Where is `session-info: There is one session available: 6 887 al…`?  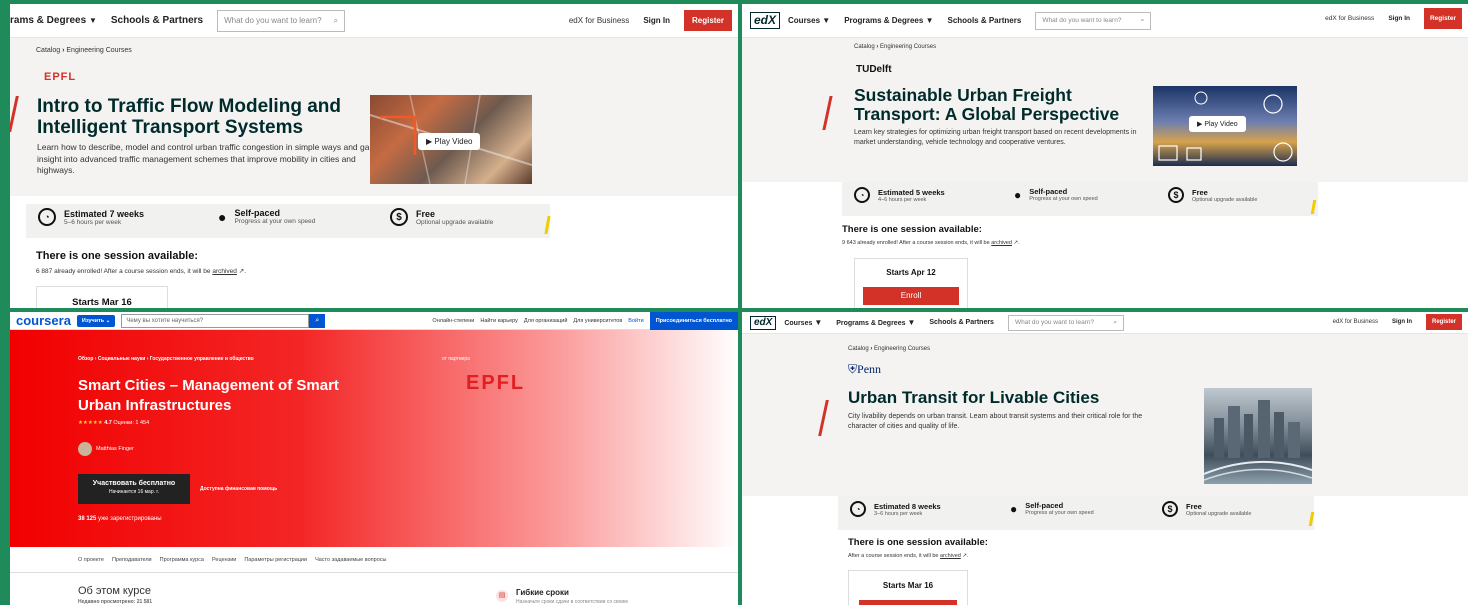
session-info: There is one session available: 6 887 al… is located at coordinates (141, 262).